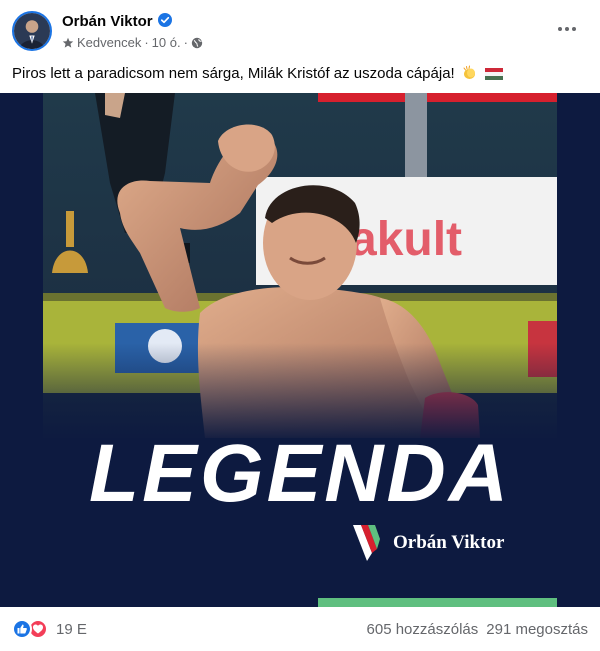 The image size is (600, 651). I want to click on post-footer: 19 E 605 hozzászólás 291 megosztás, so click(300, 629).